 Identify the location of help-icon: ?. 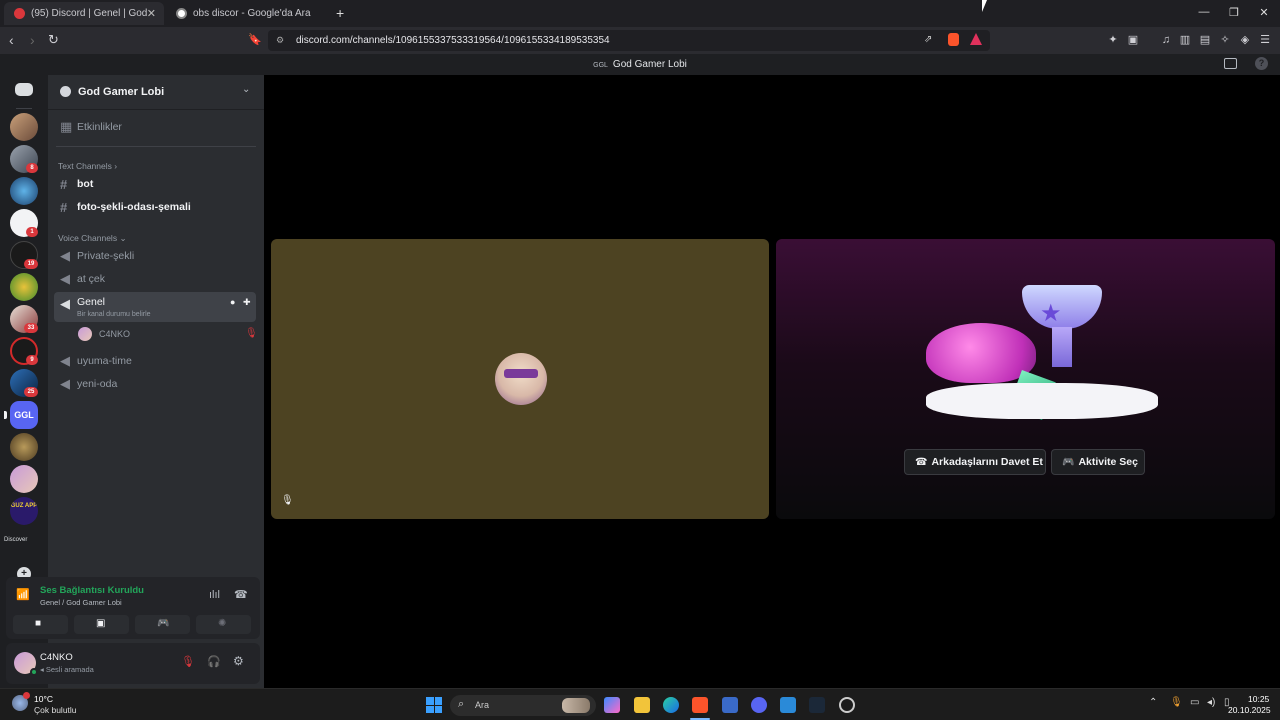
(1261, 63).